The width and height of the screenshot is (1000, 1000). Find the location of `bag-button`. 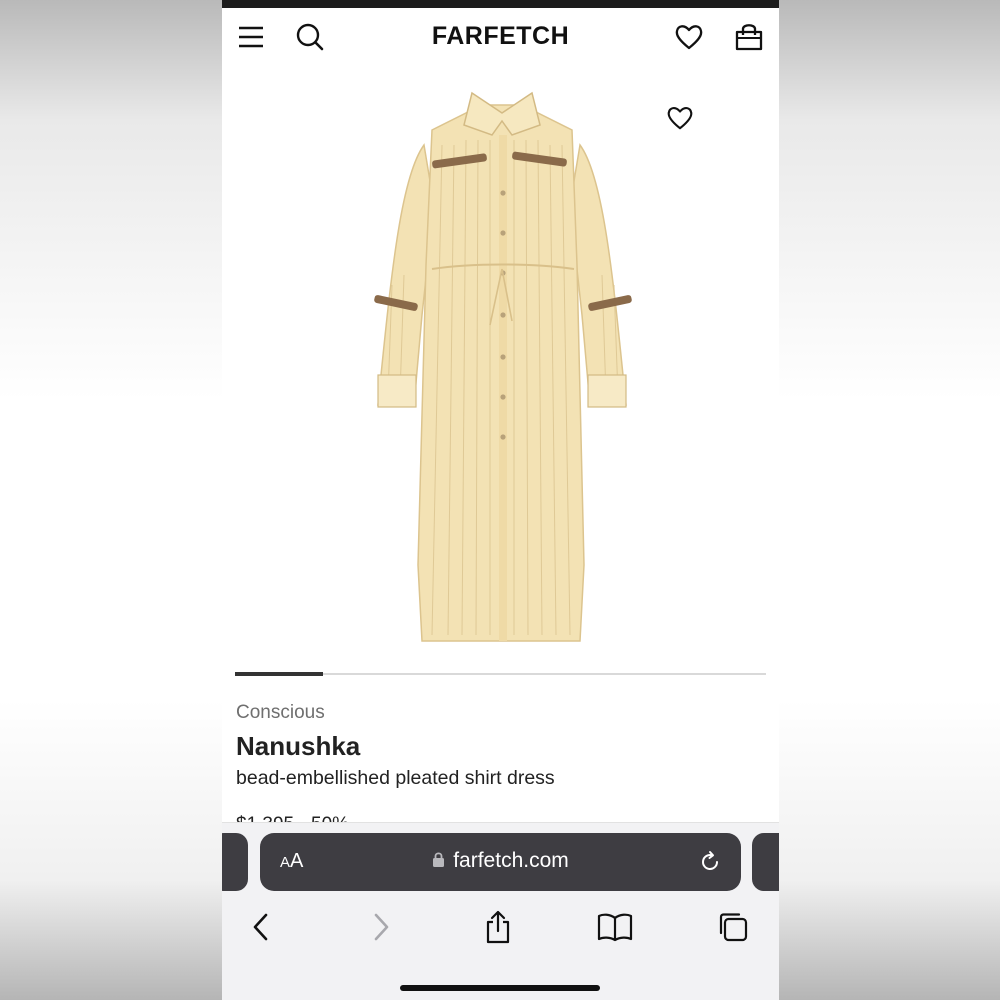

bag-button is located at coordinates (749, 37).